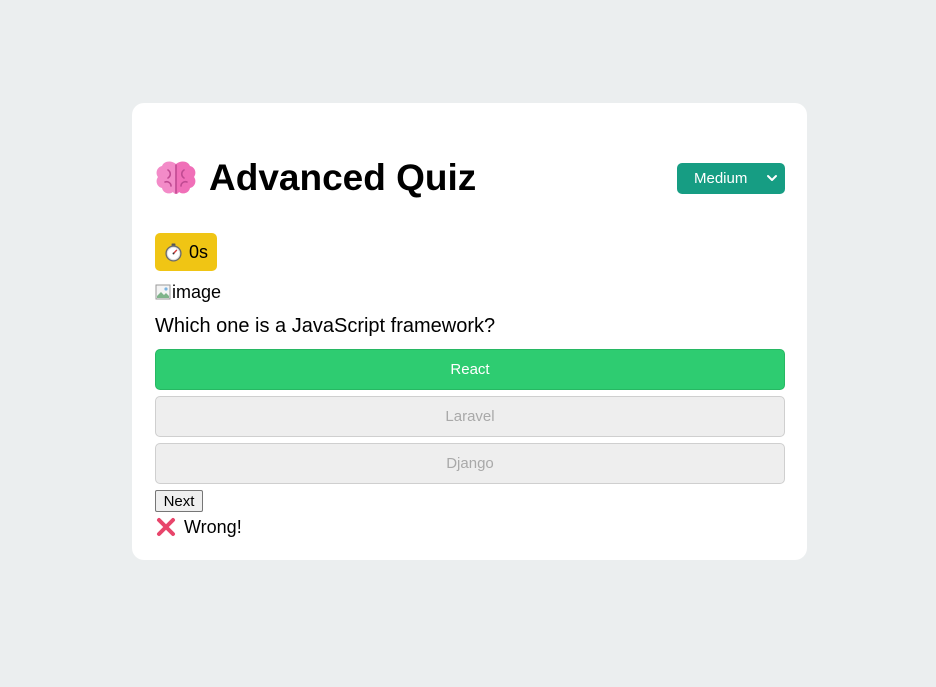  Describe the element at coordinates (173, 252) in the screenshot. I see `stopwatch-icon` at that location.